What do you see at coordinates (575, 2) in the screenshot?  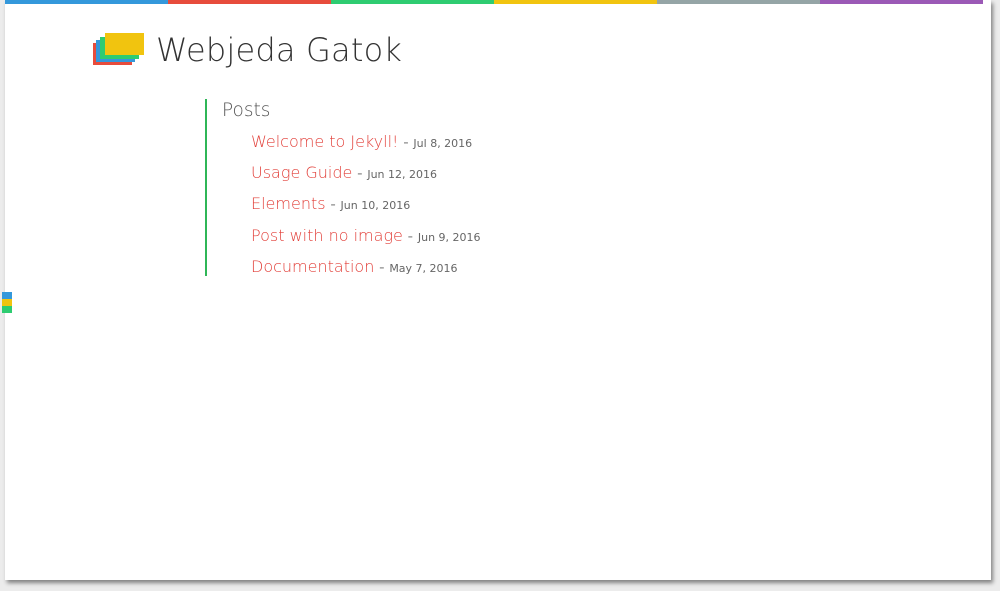 I see `color-bar-segment-yellow` at bounding box center [575, 2].